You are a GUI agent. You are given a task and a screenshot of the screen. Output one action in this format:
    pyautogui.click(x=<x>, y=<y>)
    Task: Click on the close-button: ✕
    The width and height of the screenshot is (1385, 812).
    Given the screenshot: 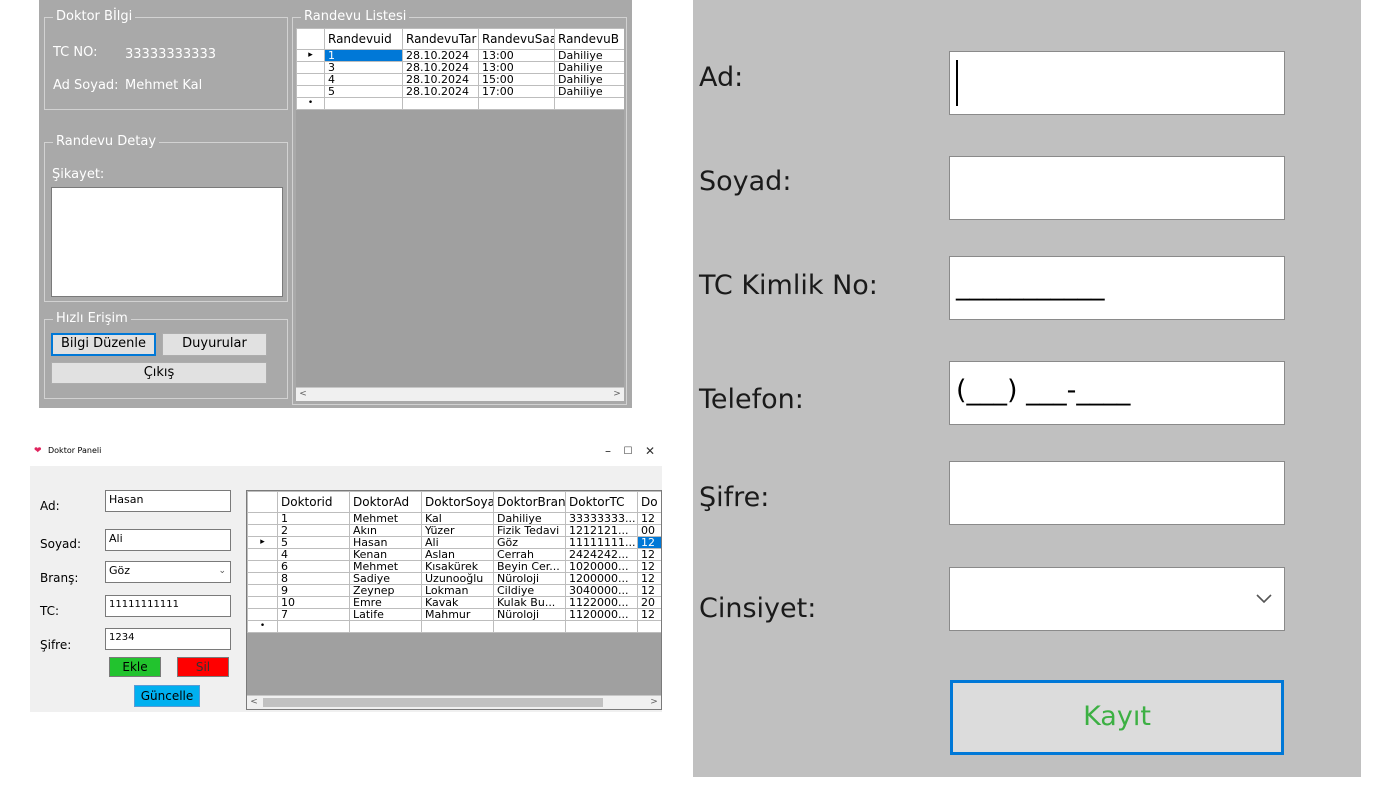 What is the action you would take?
    pyautogui.click(x=650, y=451)
    